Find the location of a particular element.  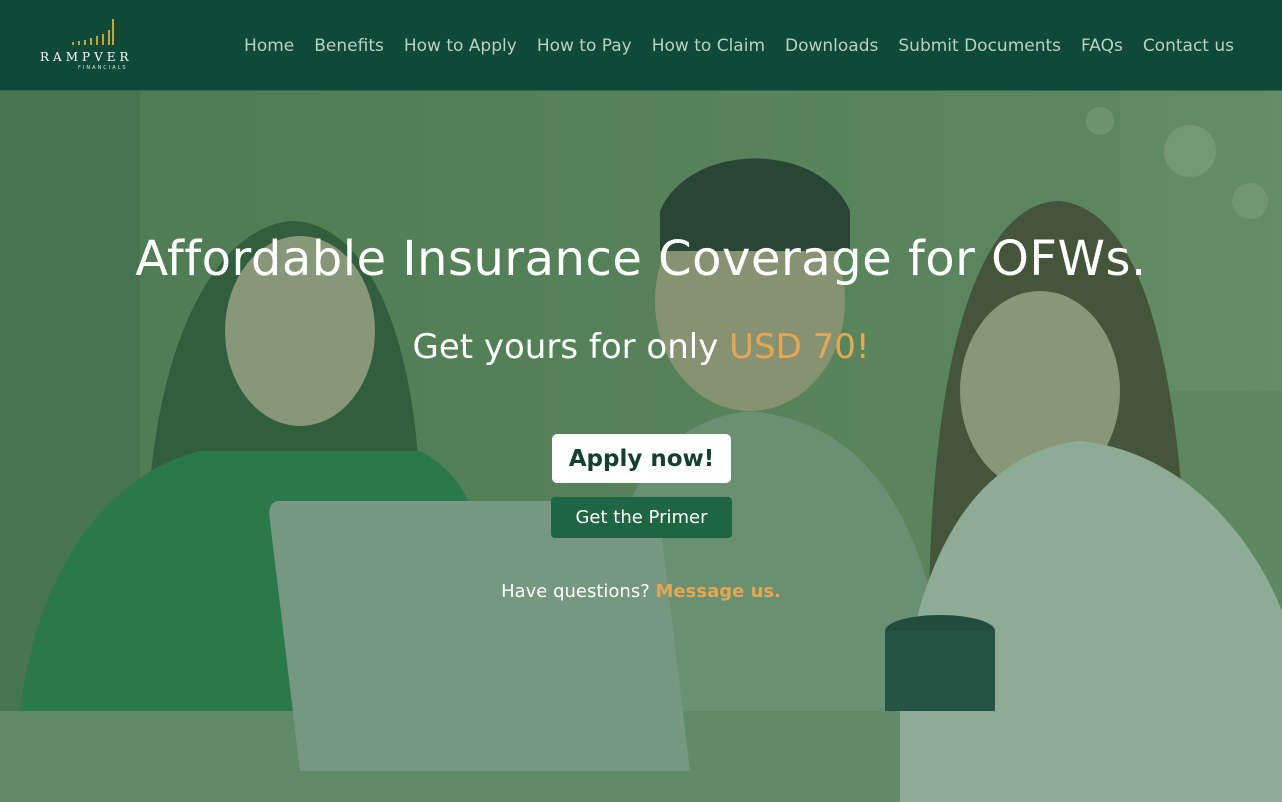

logo-subtitle: FINANCIALS is located at coordinates (103, 68).